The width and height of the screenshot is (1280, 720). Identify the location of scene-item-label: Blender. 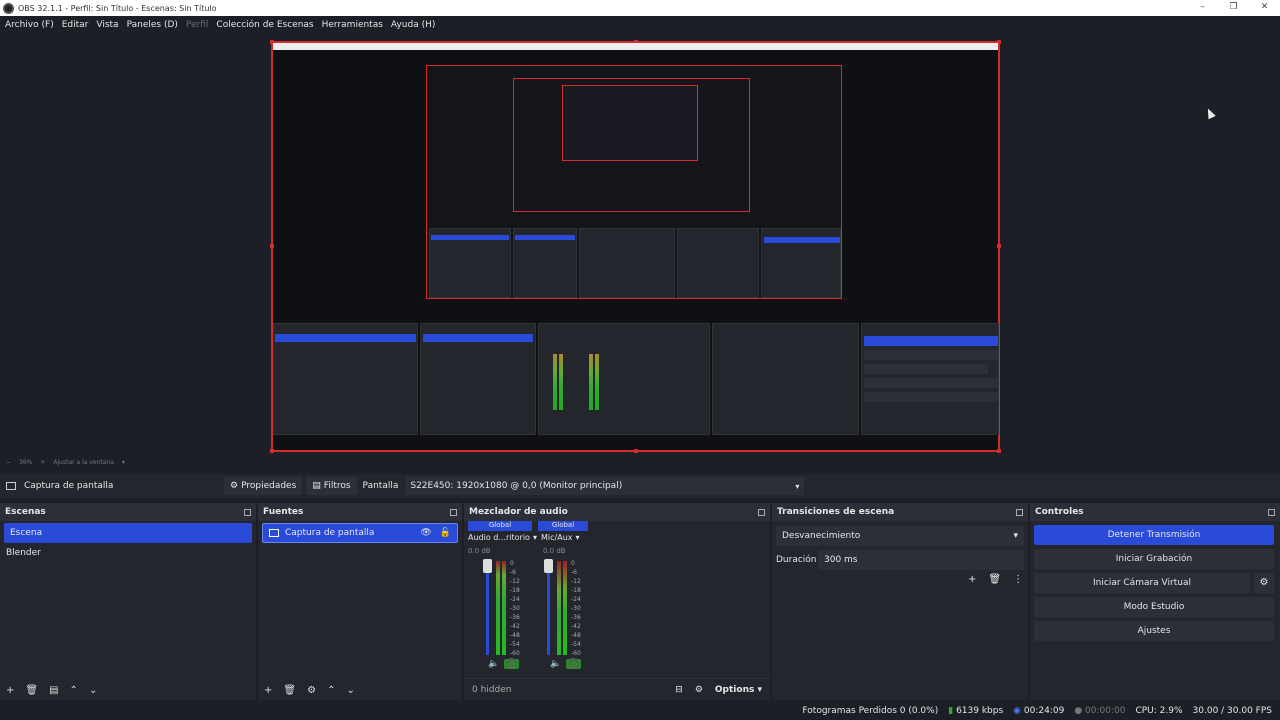
(23, 553).